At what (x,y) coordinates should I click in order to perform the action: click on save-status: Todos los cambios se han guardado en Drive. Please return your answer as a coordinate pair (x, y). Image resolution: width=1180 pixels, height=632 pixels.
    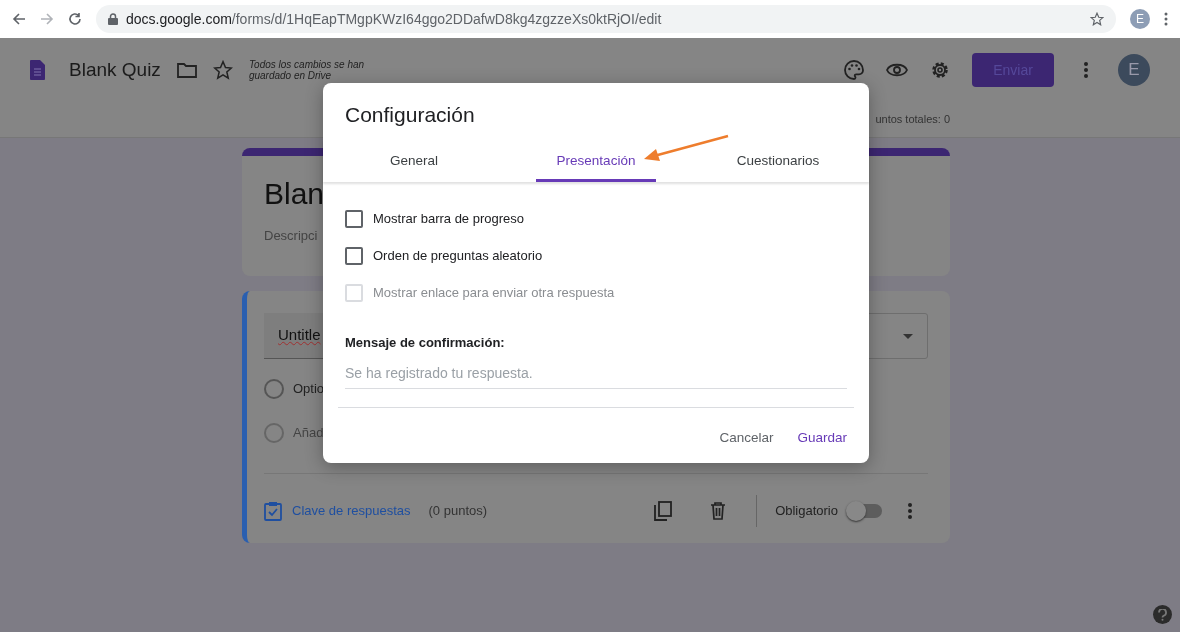
    Looking at the image, I should click on (307, 70).